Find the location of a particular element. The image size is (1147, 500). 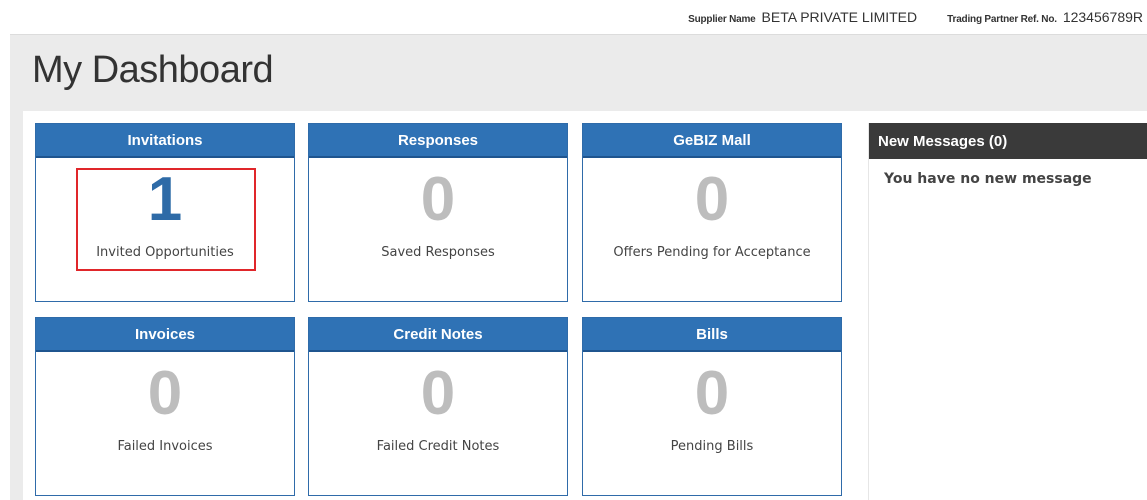

partner-ref-label: Trading Partner Ref. No. is located at coordinates (1002, 19).